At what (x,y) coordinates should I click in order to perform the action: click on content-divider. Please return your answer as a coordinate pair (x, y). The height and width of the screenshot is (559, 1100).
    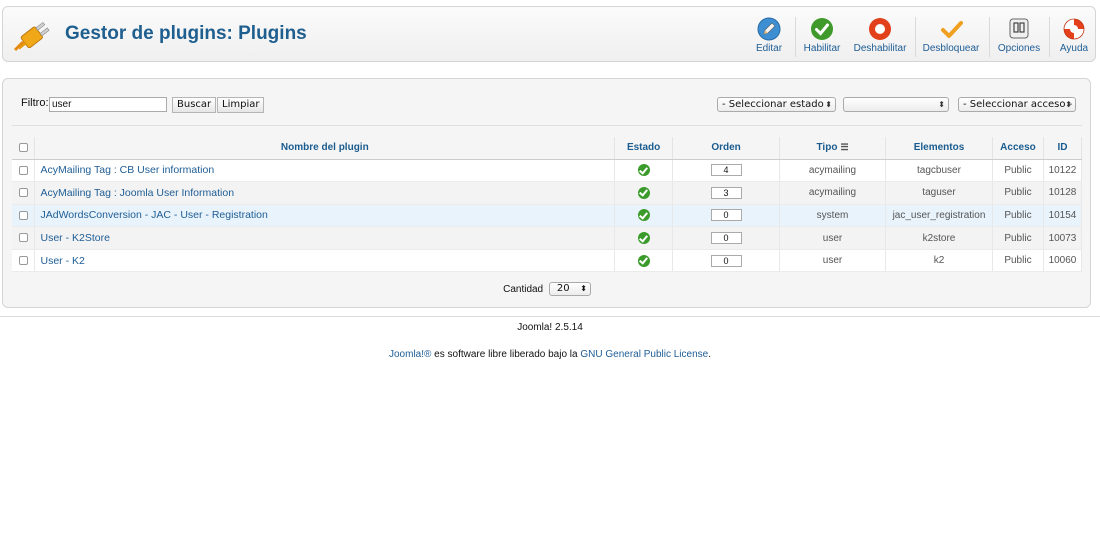
    Looking at the image, I should click on (550, 316).